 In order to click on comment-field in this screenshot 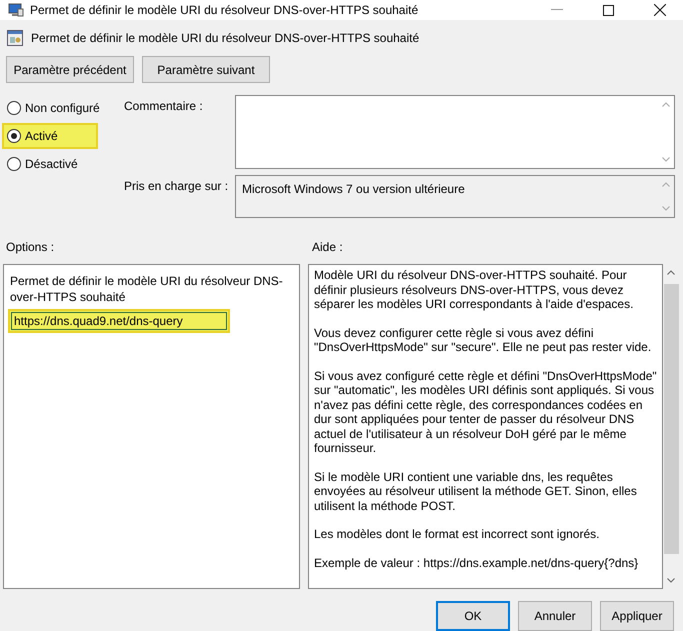, I will do `click(455, 132)`.